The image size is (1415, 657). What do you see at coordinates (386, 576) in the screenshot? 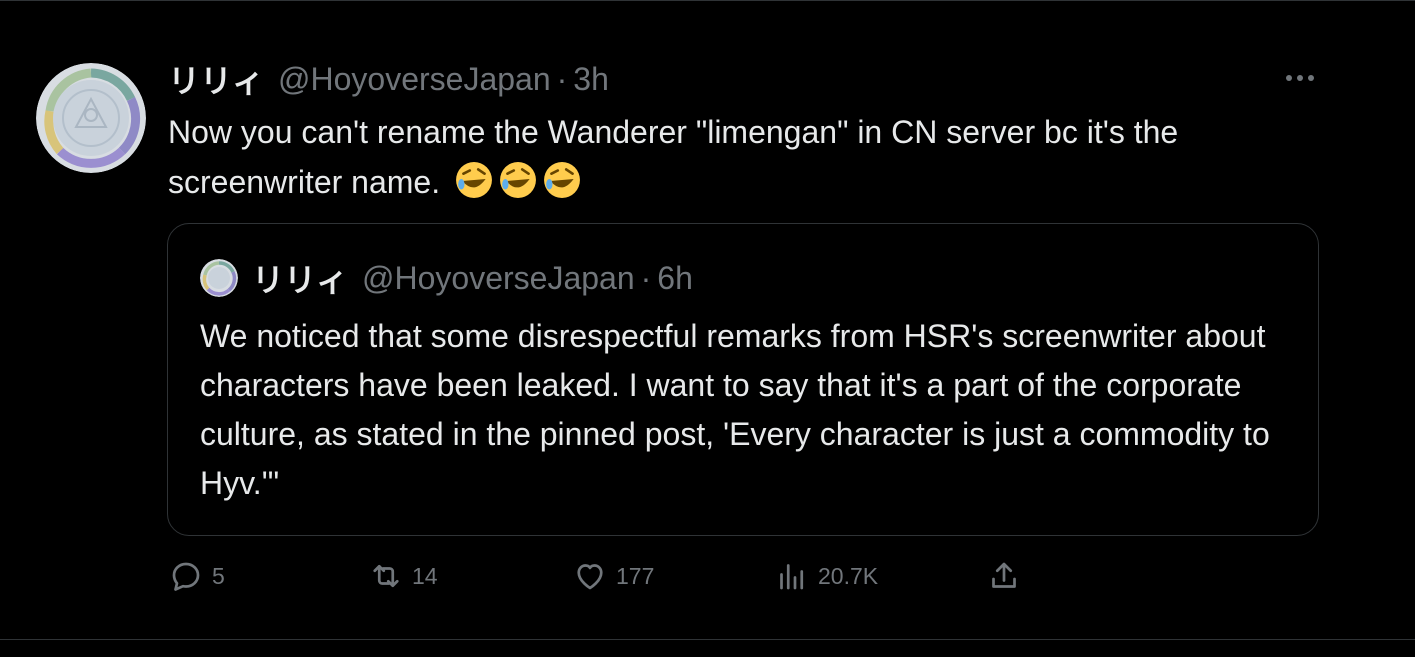
I see `repost-icon` at bounding box center [386, 576].